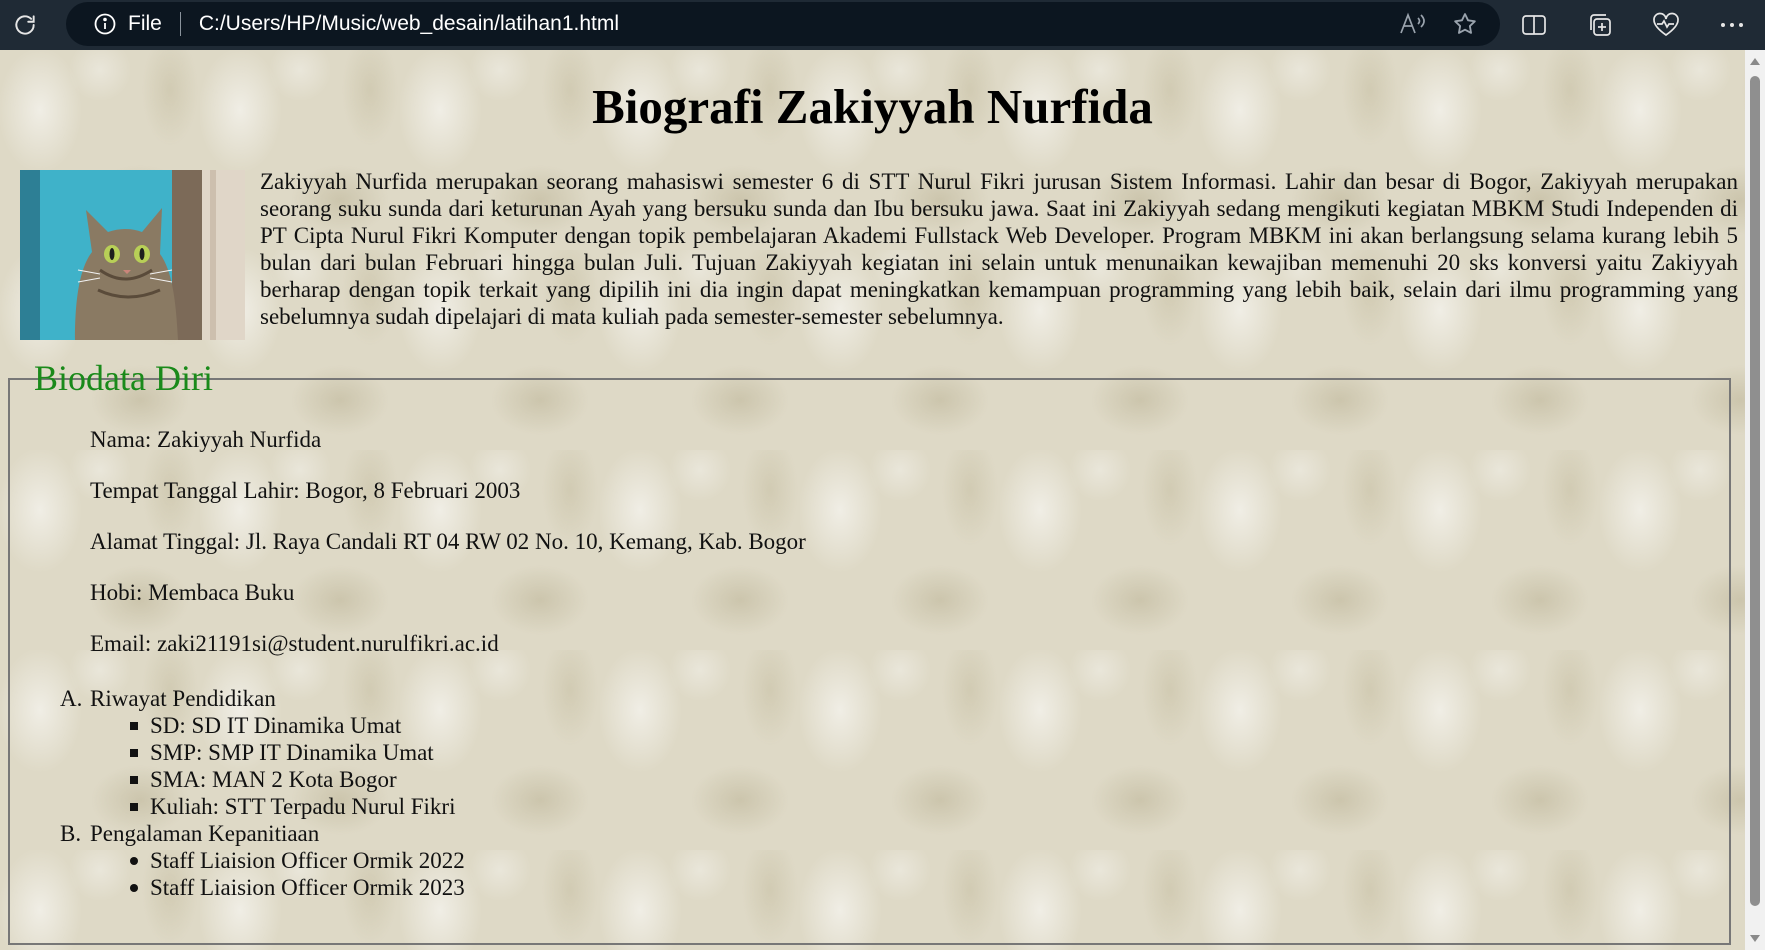 The height and width of the screenshot is (950, 1765). Describe the element at coordinates (297, 806) in the screenshot. I see `list-item: Kuliah: STT Terpadu Nurul Fikri` at that location.